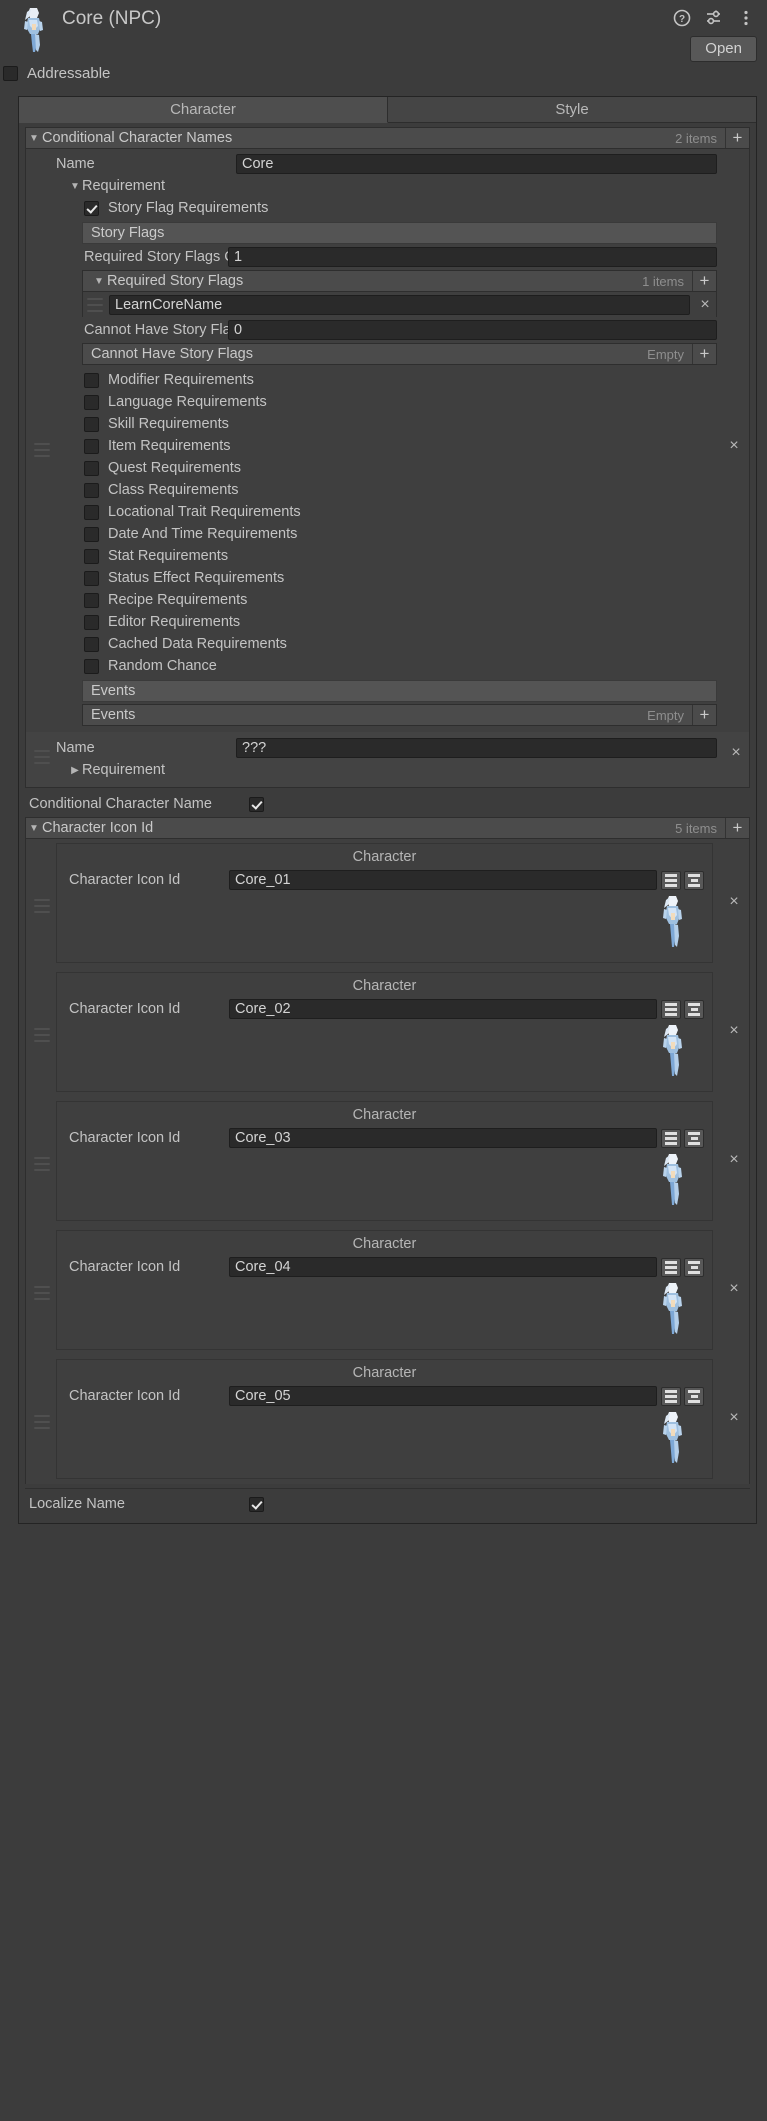  I want to click on character-icon-id-row: Character Icon Id Core_04, so click(384, 1265).